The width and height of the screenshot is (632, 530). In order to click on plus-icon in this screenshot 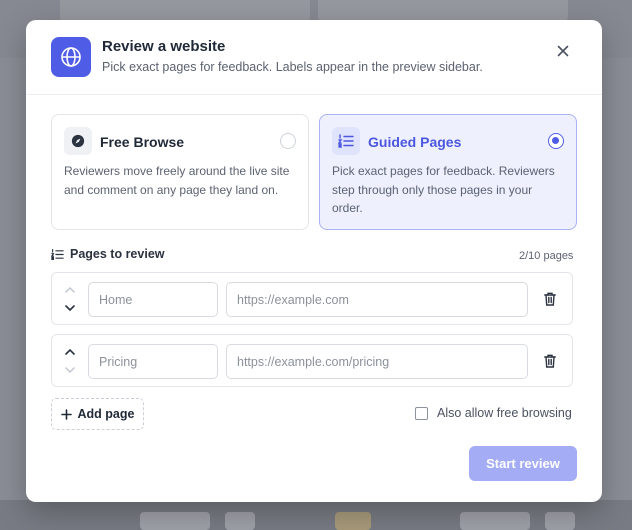, I will do `click(66, 414)`.